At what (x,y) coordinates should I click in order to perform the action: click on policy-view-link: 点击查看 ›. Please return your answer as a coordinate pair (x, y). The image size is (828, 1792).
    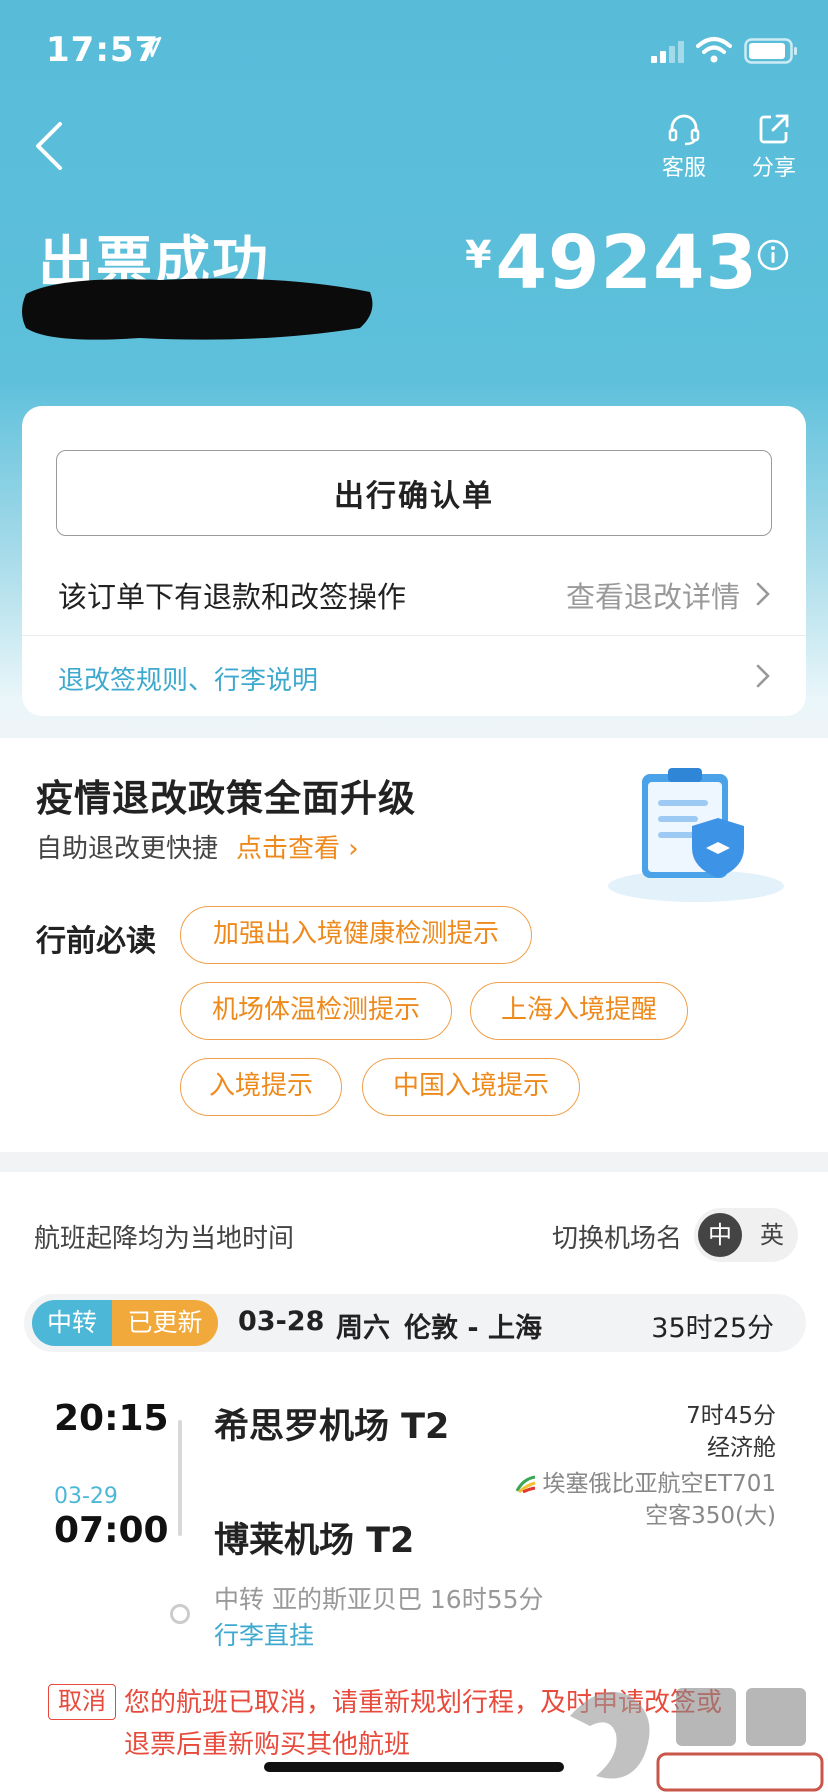
    Looking at the image, I should click on (297, 846).